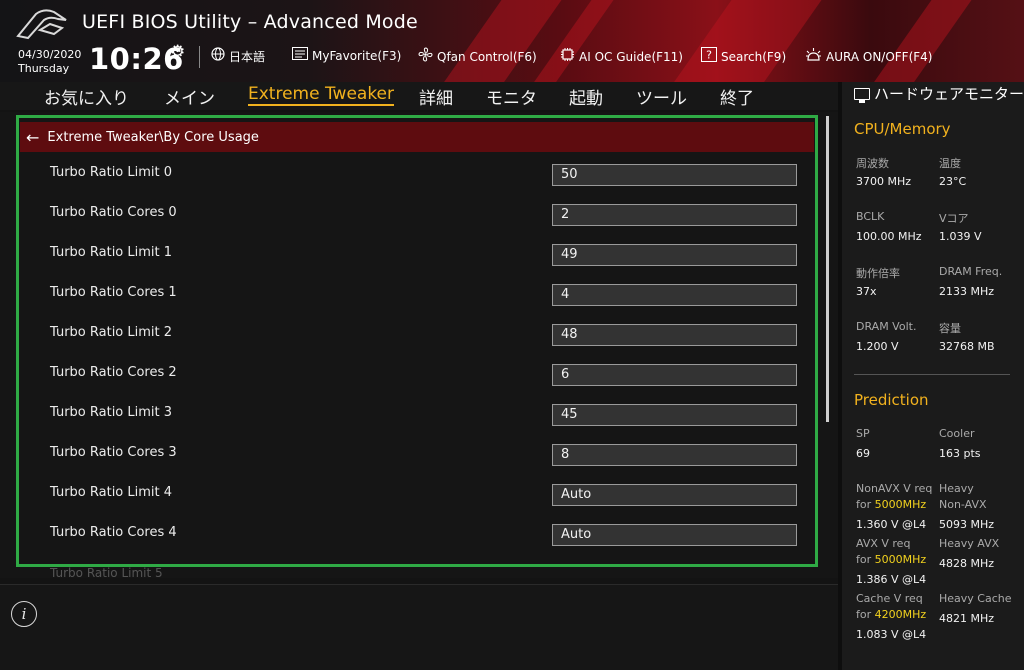 The width and height of the screenshot is (1024, 670). What do you see at coordinates (111, 332) in the screenshot?
I see `setting-label: Turbo Ratio Limit 2` at bounding box center [111, 332].